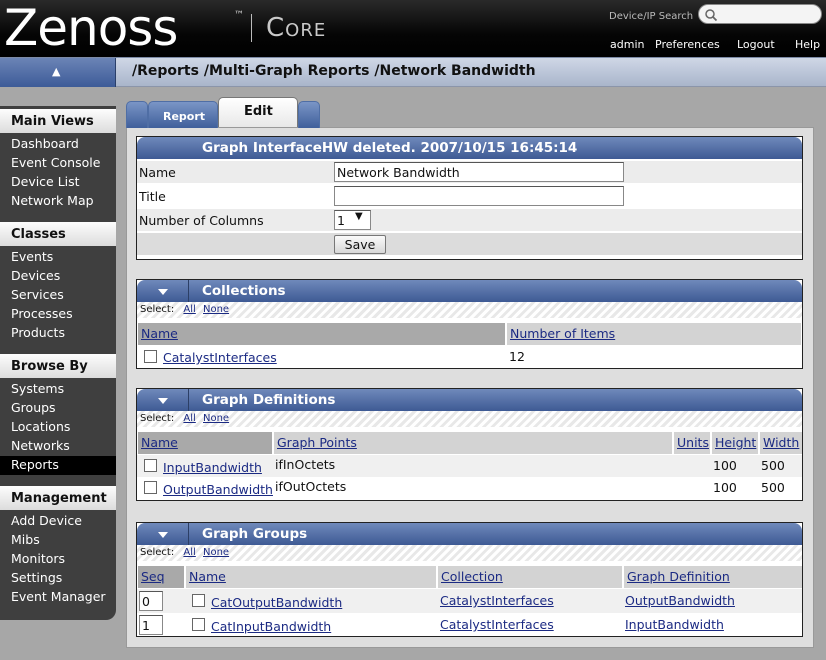  Describe the element at coordinates (58, 163) in the screenshot. I see `sidebar-item-event-console: Event Console` at that location.